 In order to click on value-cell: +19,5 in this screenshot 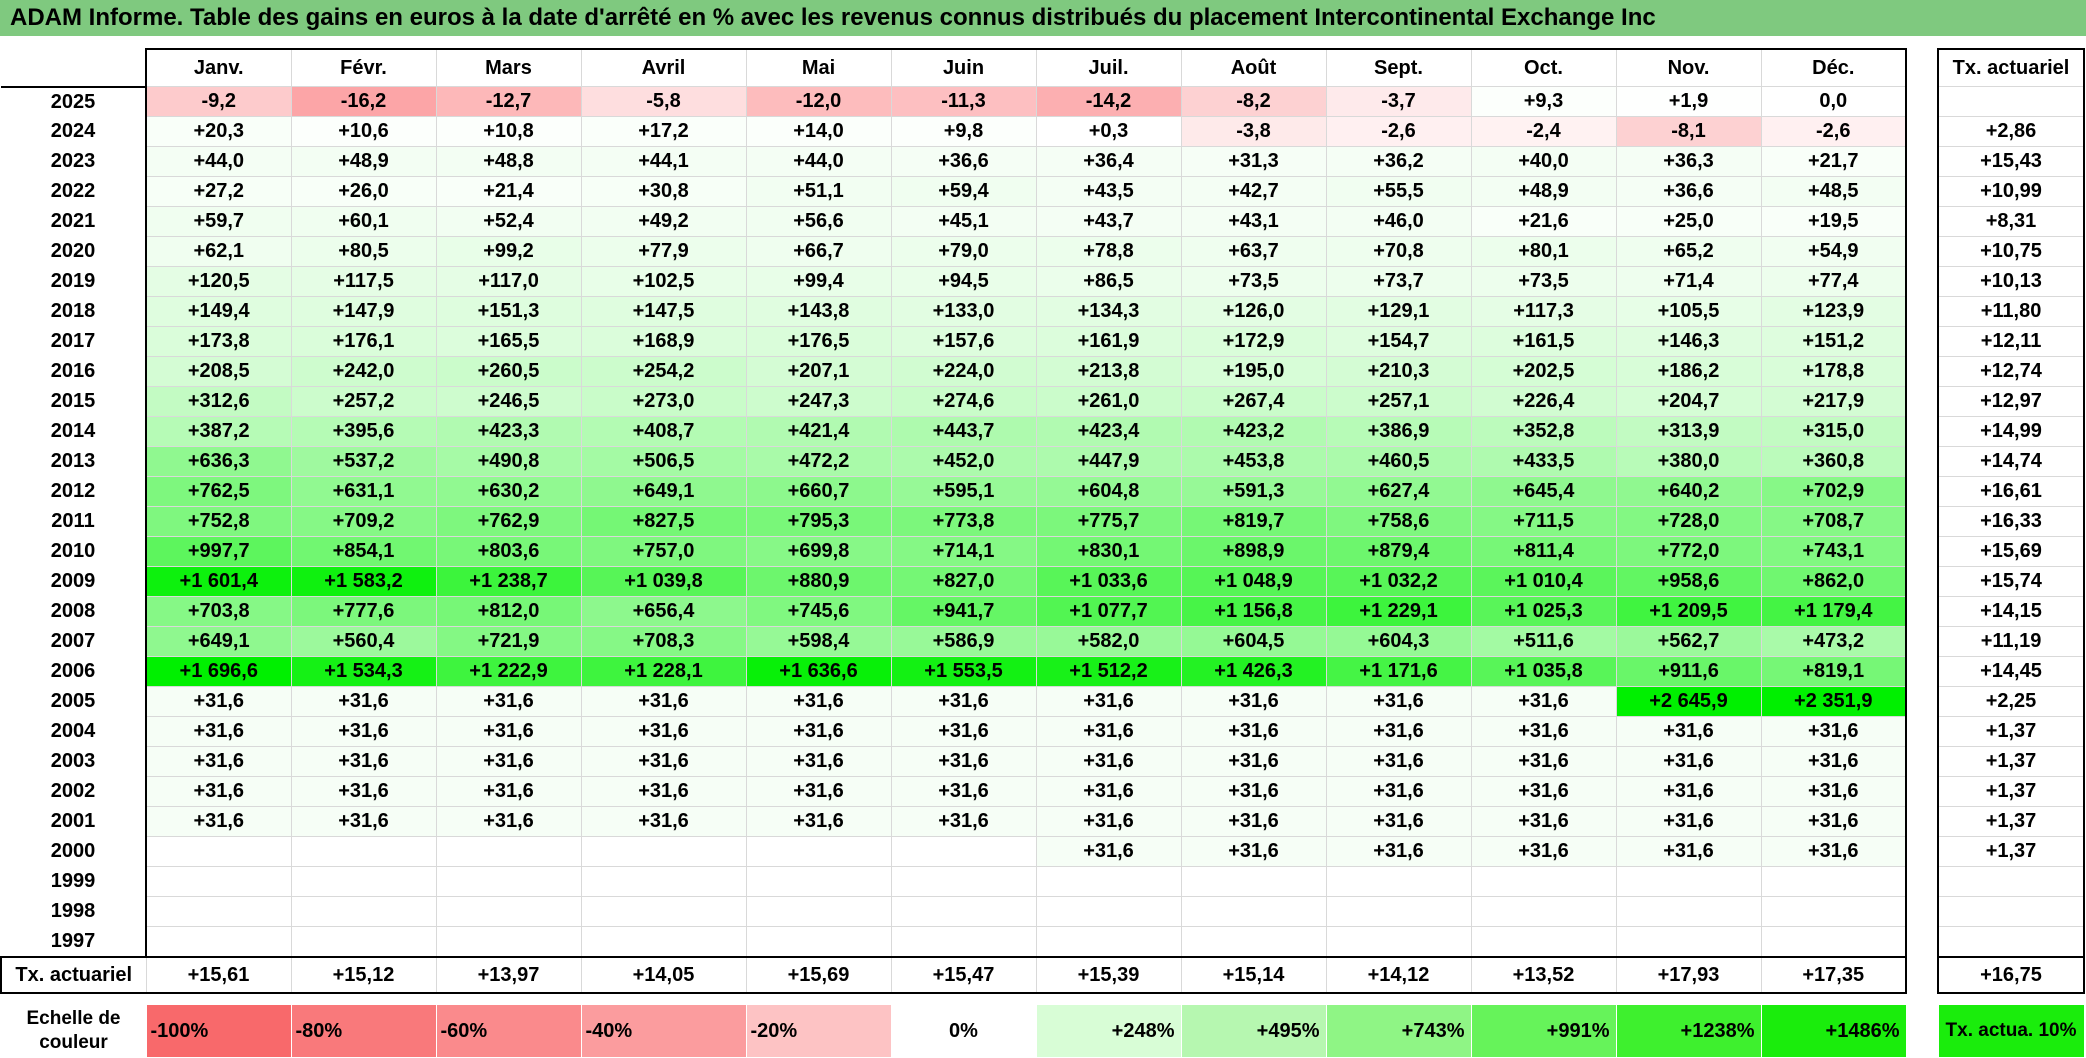, I will do `click(1833, 221)`.